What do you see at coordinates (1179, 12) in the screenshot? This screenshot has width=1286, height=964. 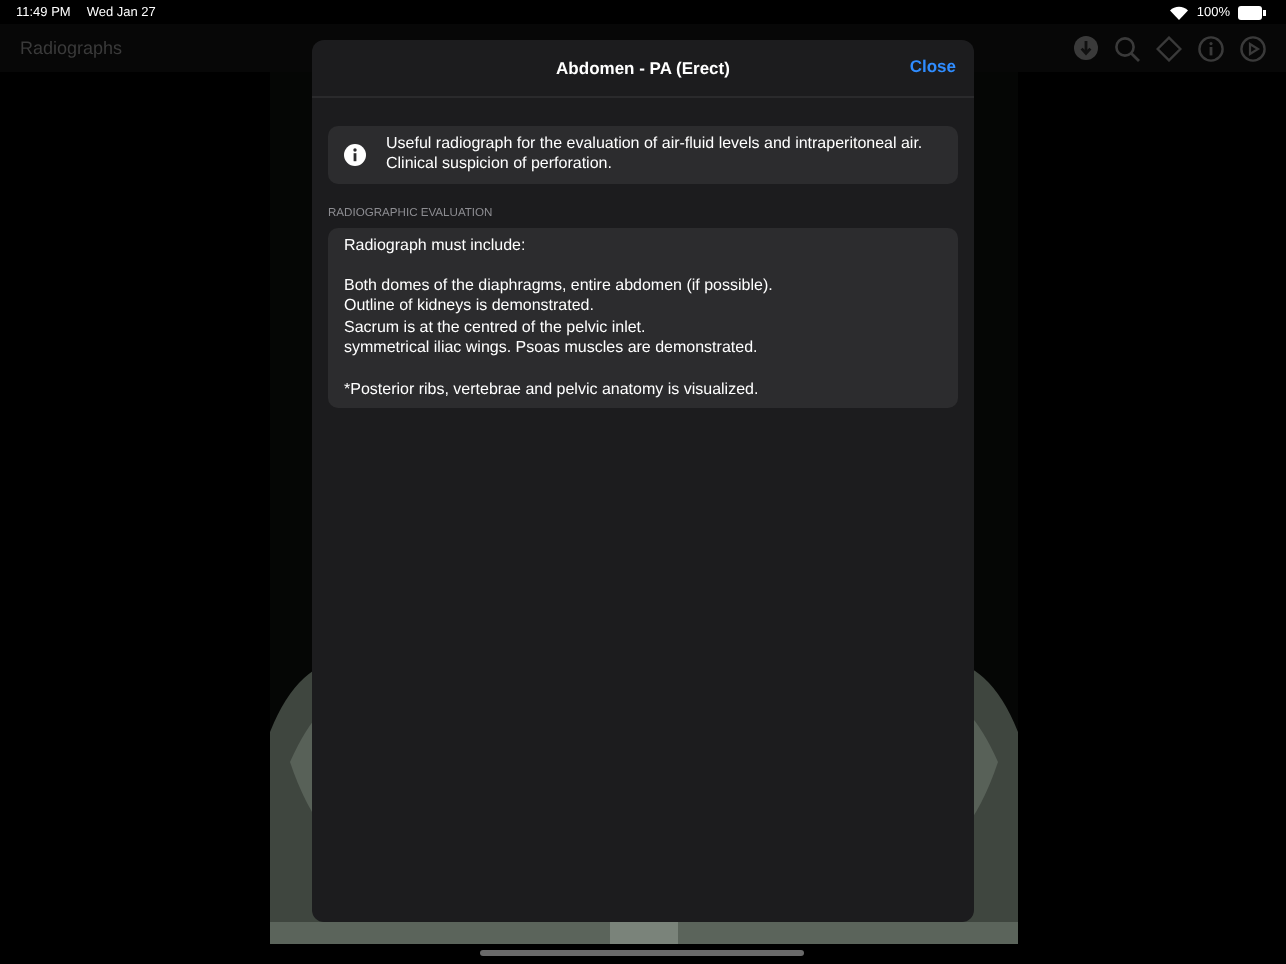 I see `wifi-icon` at bounding box center [1179, 12].